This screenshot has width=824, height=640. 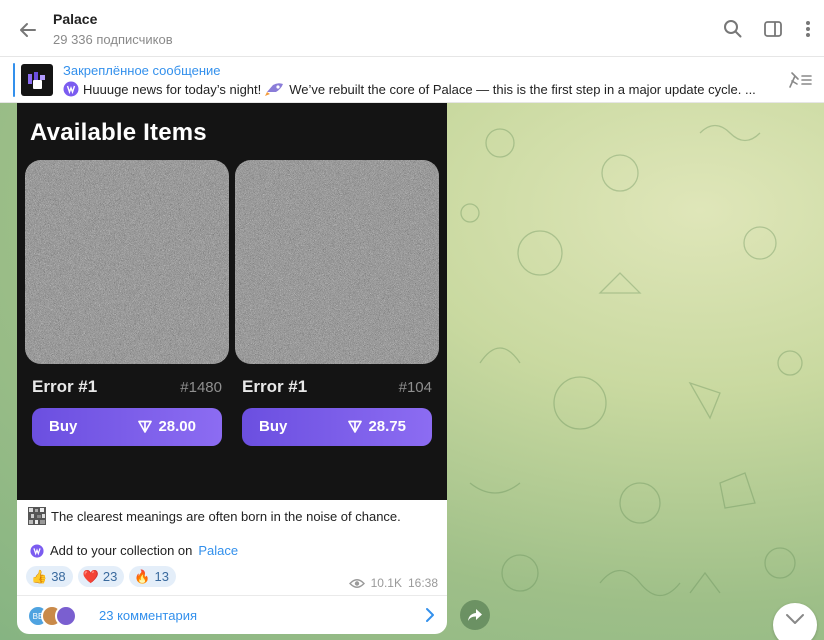 I want to click on reaction-count: 23, so click(x=110, y=576).